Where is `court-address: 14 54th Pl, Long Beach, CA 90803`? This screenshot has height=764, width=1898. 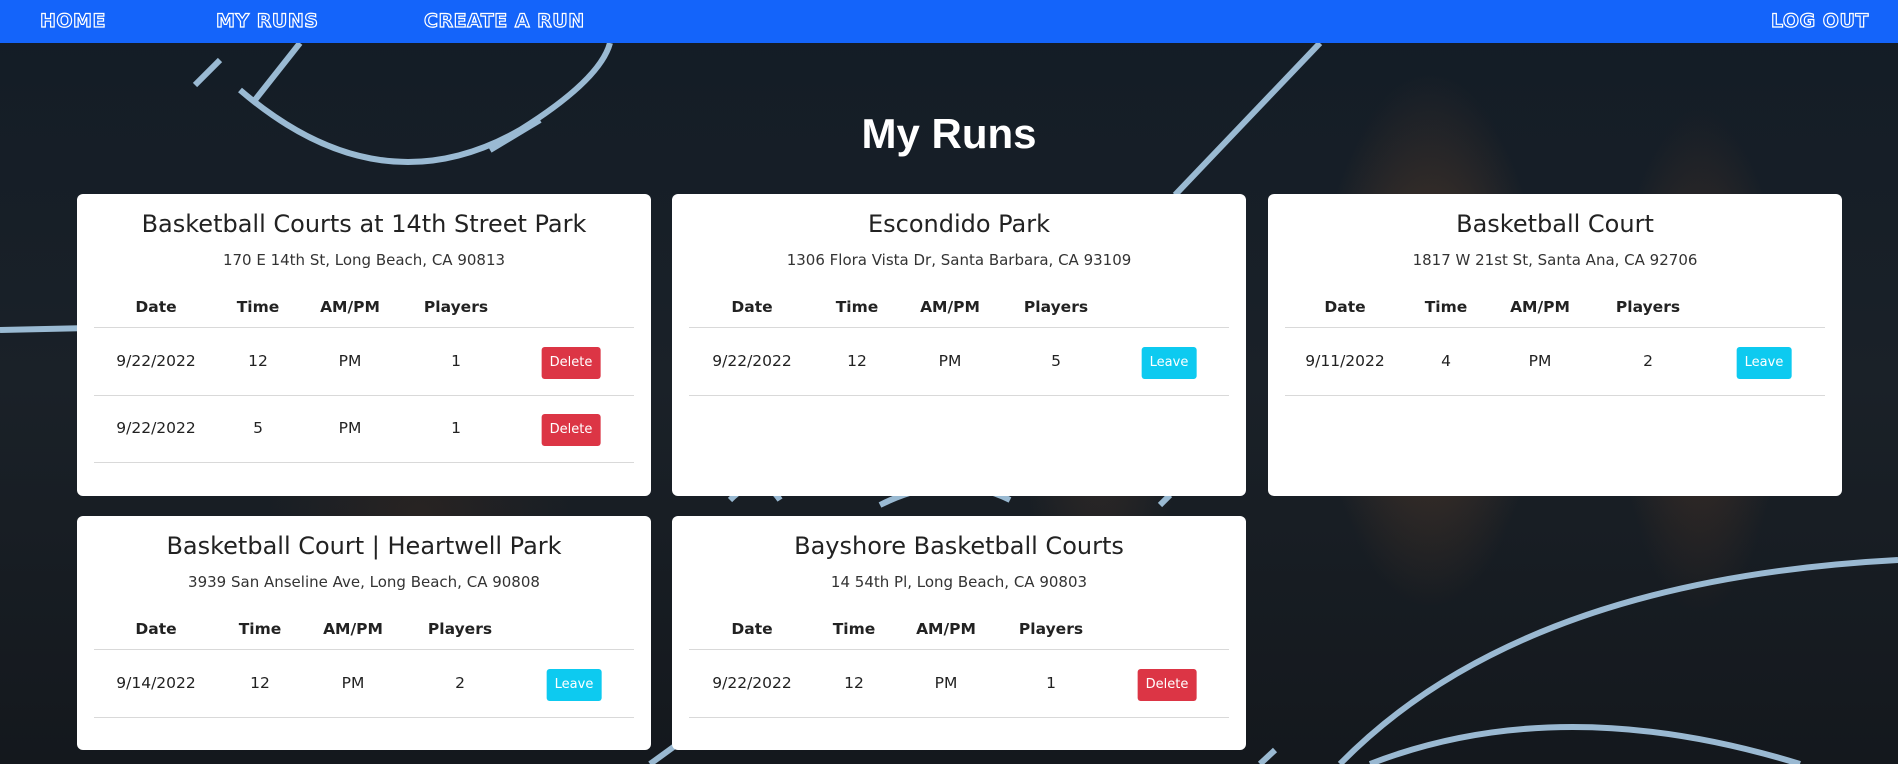 court-address: 14 54th Pl, Long Beach, CA 90803 is located at coordinates (959, 582).